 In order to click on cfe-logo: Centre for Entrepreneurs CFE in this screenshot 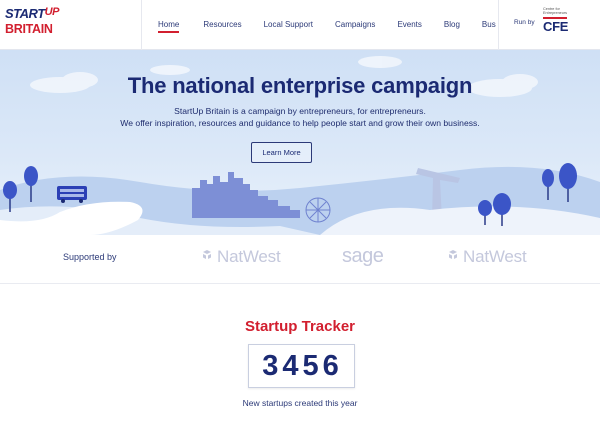, I will do `click(558, 24)`.